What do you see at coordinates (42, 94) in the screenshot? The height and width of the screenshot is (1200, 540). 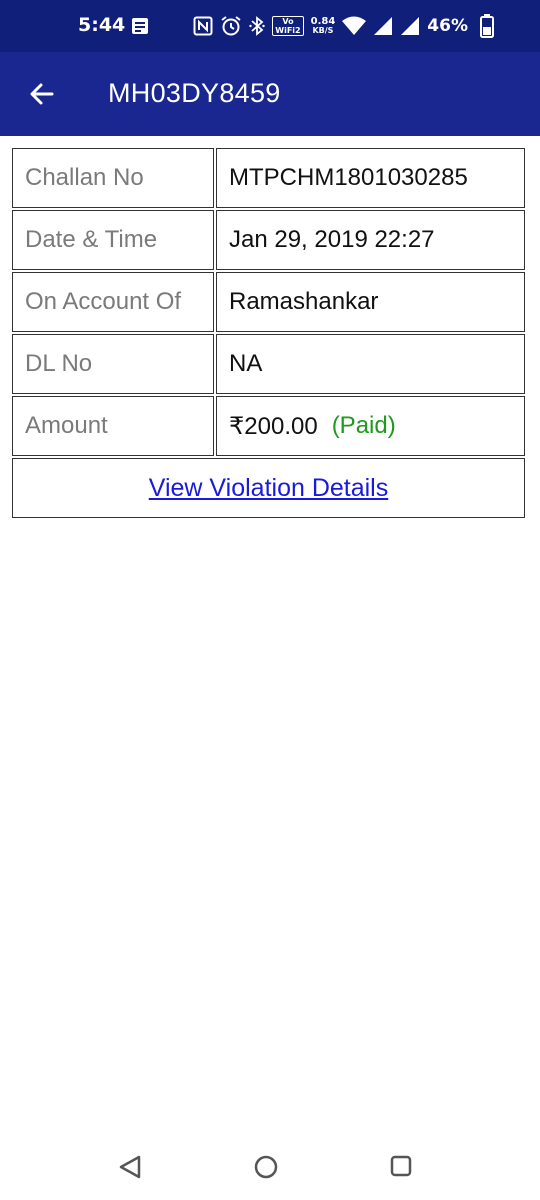 I see `arrow-left-icon` at bounding box center [42, 94].